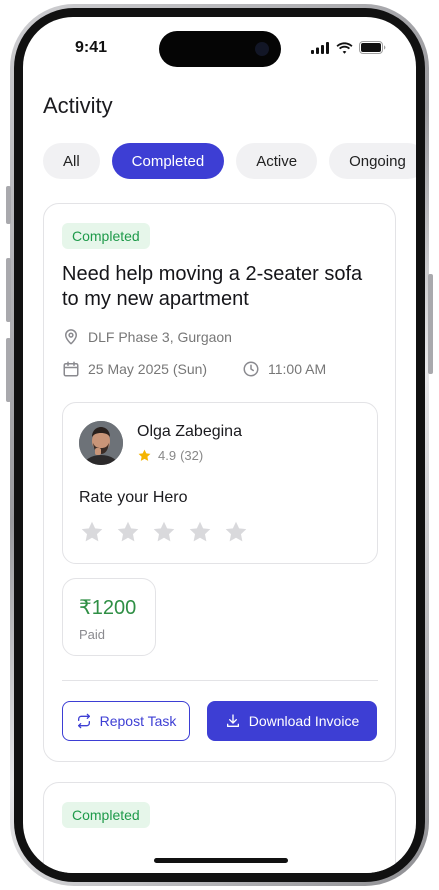  I want to click on task-time: 11:00 AM, so click(284, 369).